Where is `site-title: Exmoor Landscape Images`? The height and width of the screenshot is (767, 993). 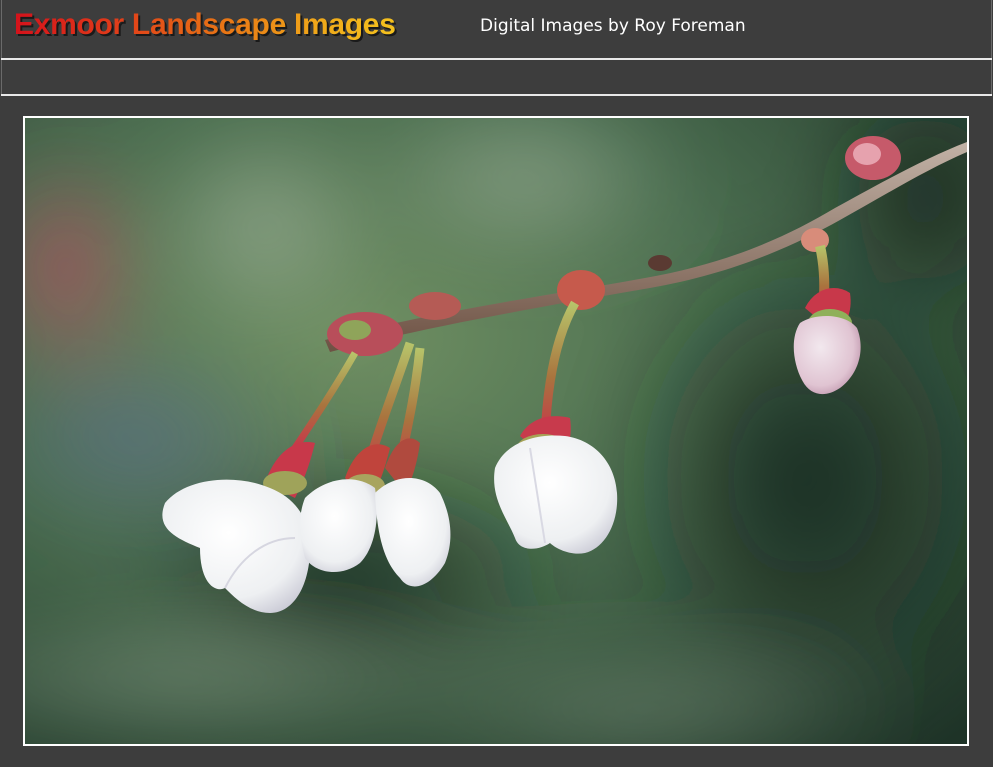
site-title: Exmoor Landscape Images is located at coordinates (205, 25).